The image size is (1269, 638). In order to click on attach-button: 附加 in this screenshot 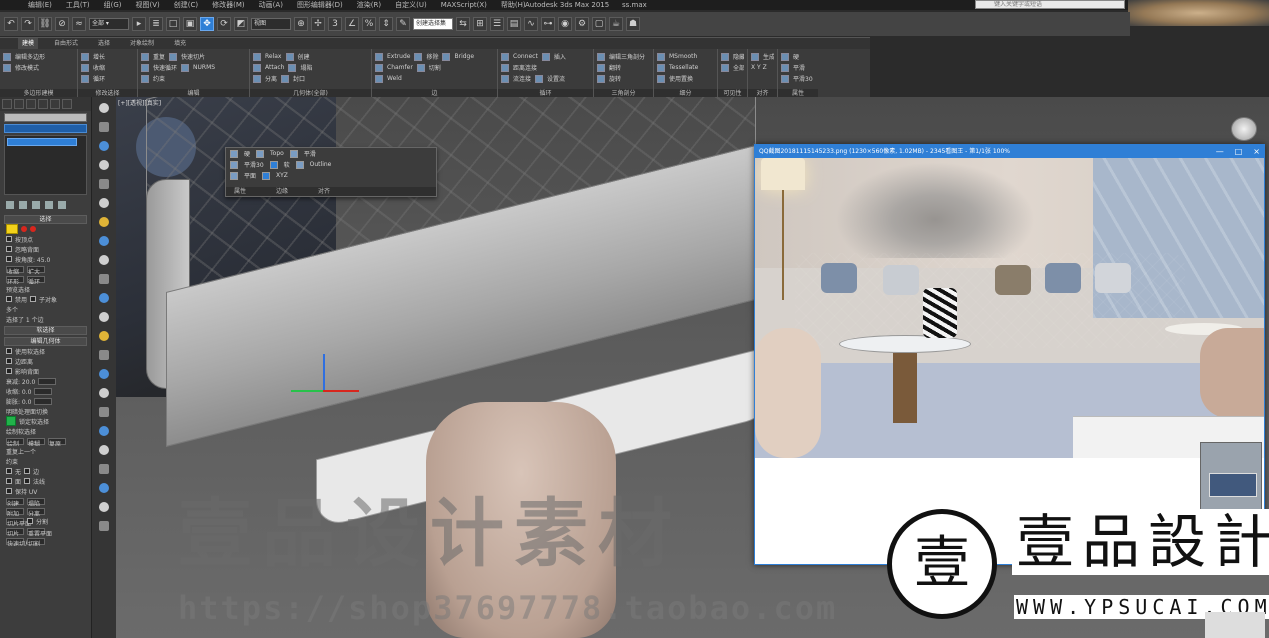, I will do `click(15, 511)`.